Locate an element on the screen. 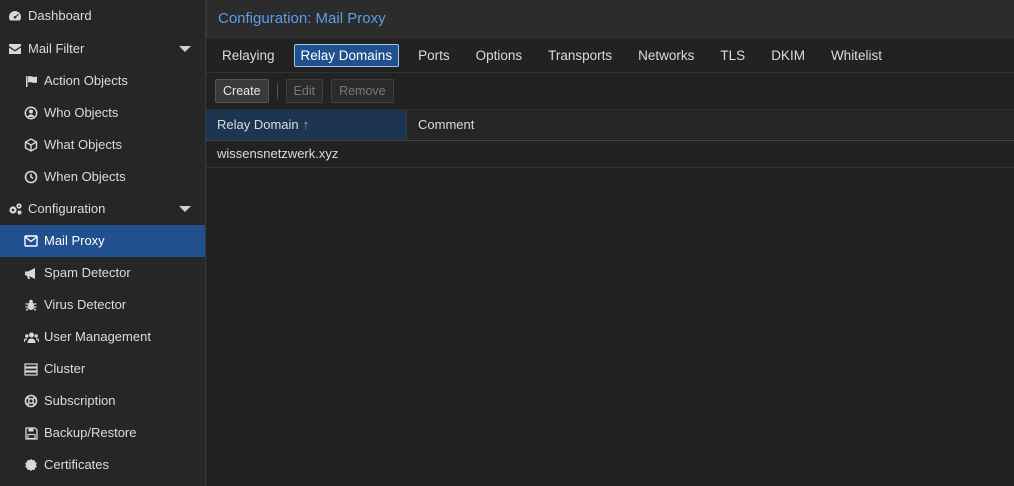  sidebar-item-who-objects: Who Objects is located at coordinates (102, 113).